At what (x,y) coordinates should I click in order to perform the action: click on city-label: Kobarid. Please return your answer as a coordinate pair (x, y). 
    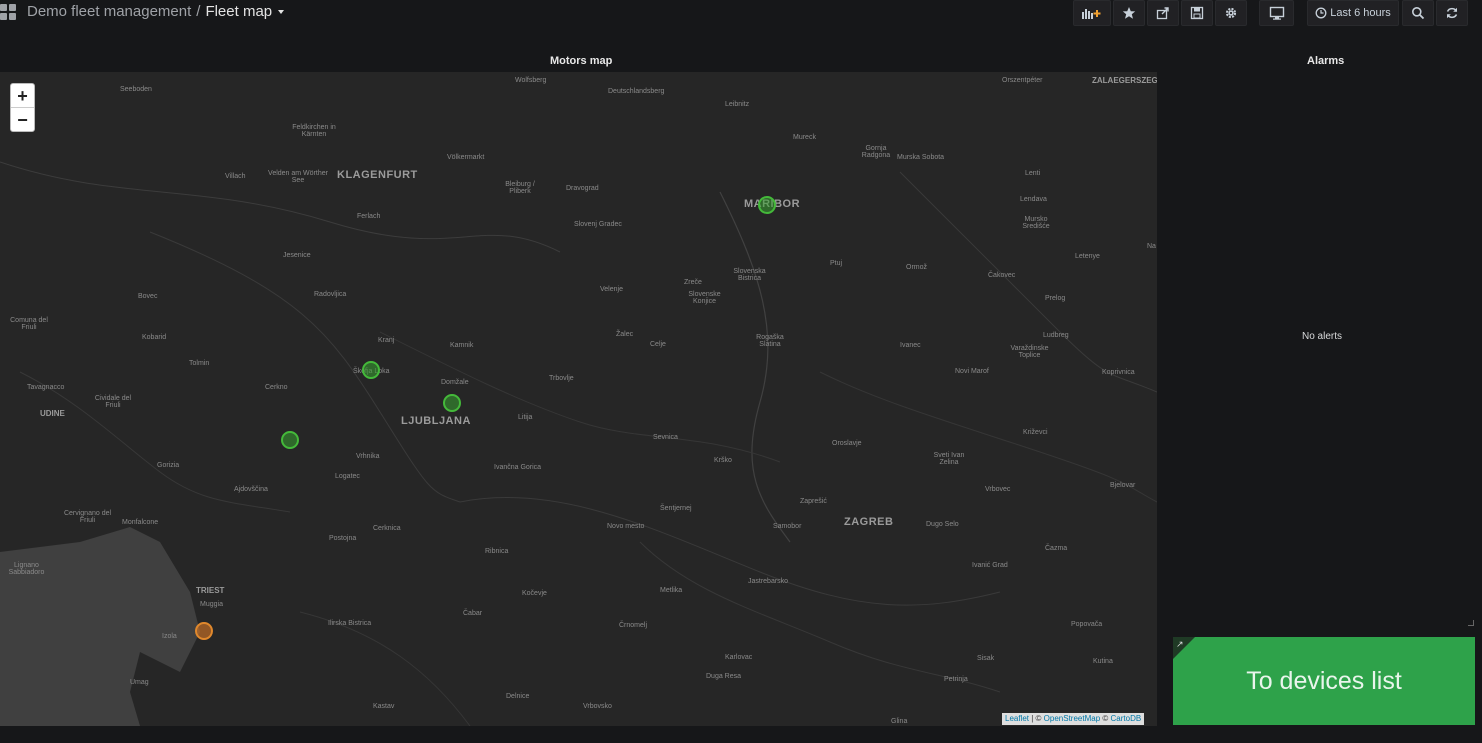
    Looking at the image, I should click on (154, 337).